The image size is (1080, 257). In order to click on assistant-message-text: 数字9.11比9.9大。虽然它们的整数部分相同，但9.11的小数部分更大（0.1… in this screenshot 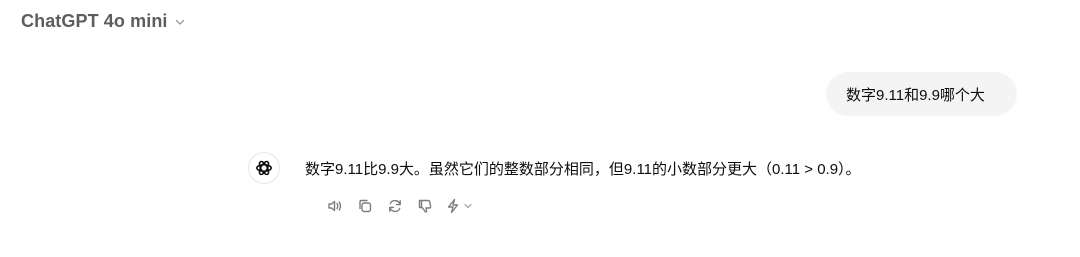, I will do `click(583, 169)`.